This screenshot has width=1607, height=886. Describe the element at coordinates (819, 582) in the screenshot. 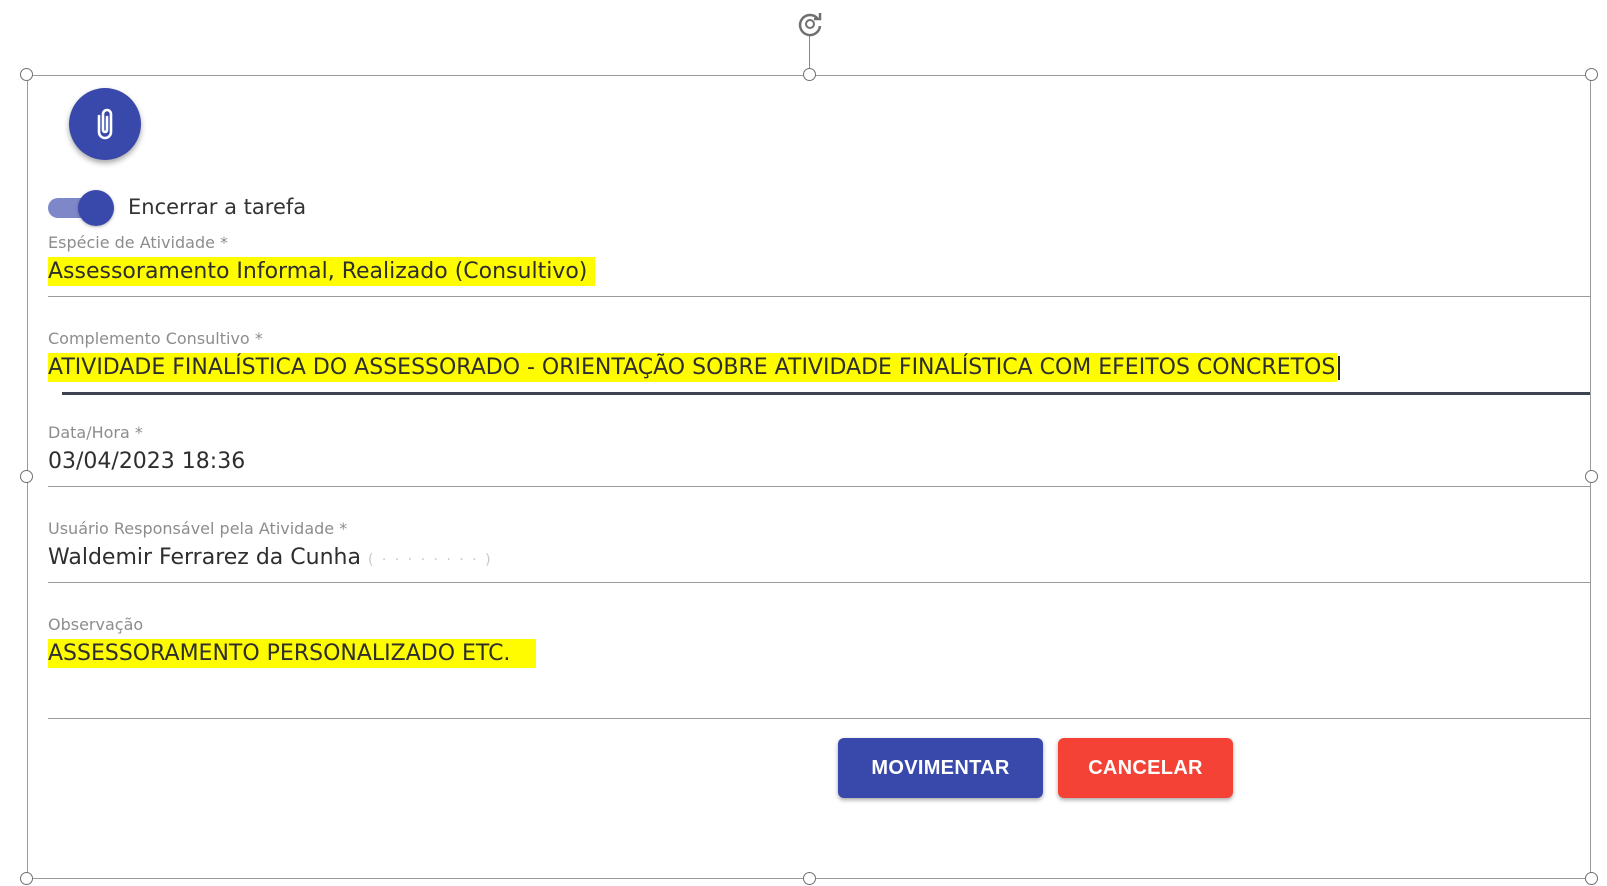

I see `responsible-user-underline` at that location.